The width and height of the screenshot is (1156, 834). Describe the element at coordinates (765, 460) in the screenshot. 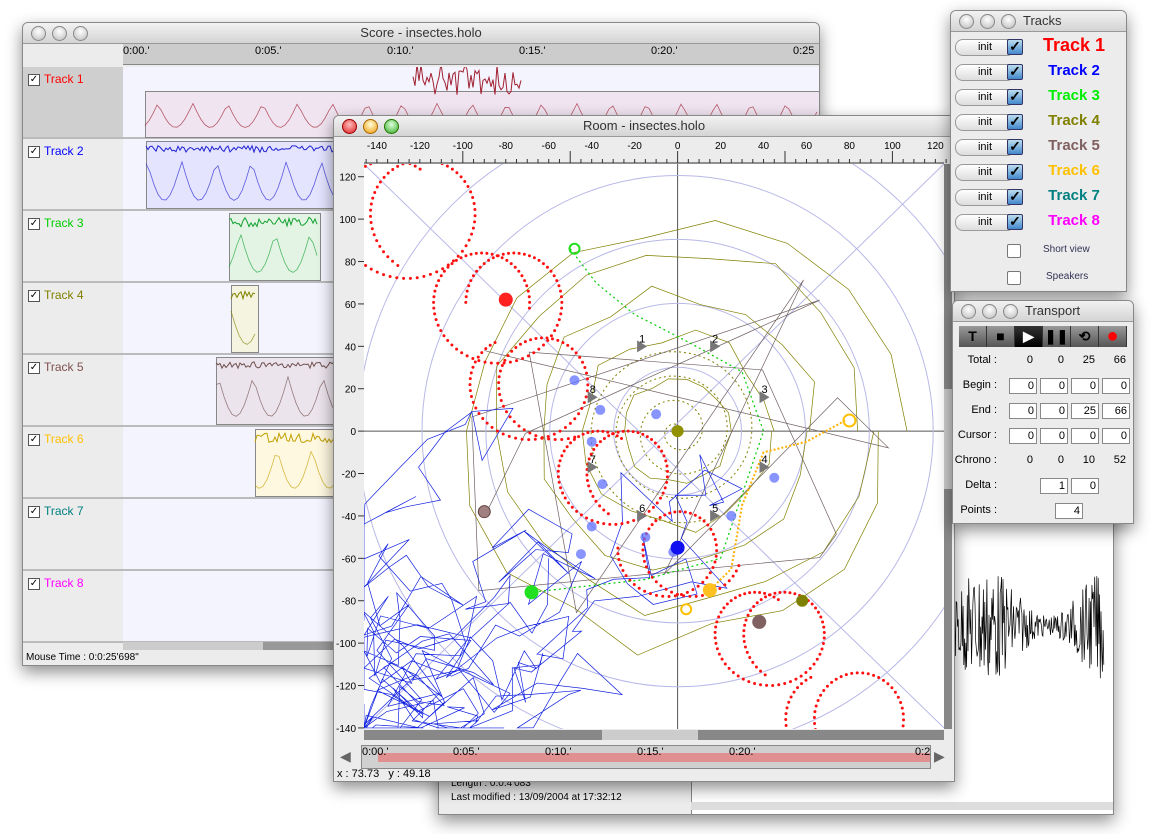

I see `speaker-label: 4` at that location.